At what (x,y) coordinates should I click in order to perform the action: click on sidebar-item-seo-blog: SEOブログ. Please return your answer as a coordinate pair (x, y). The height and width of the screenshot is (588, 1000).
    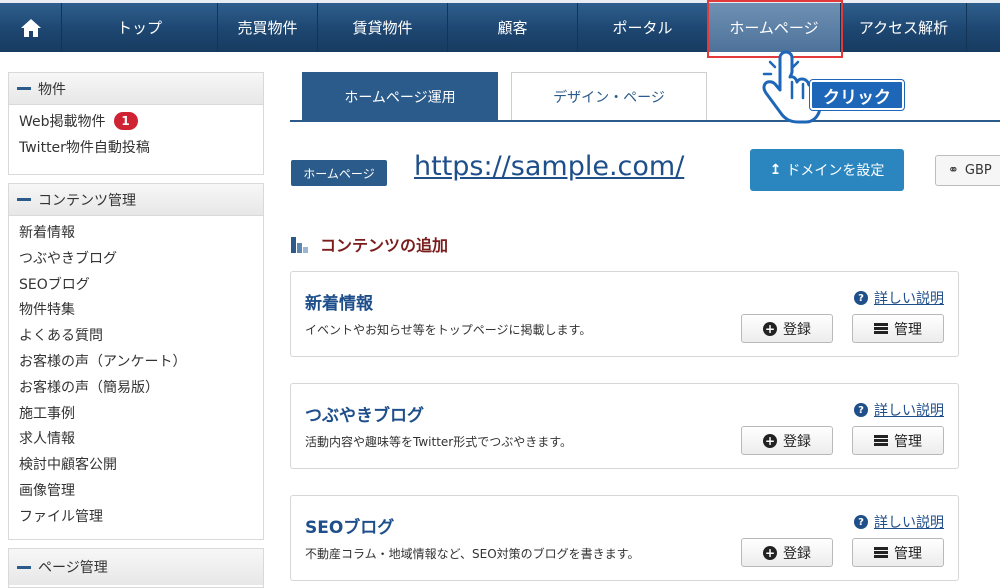
    Looking at the image, I should click on (136, 286).